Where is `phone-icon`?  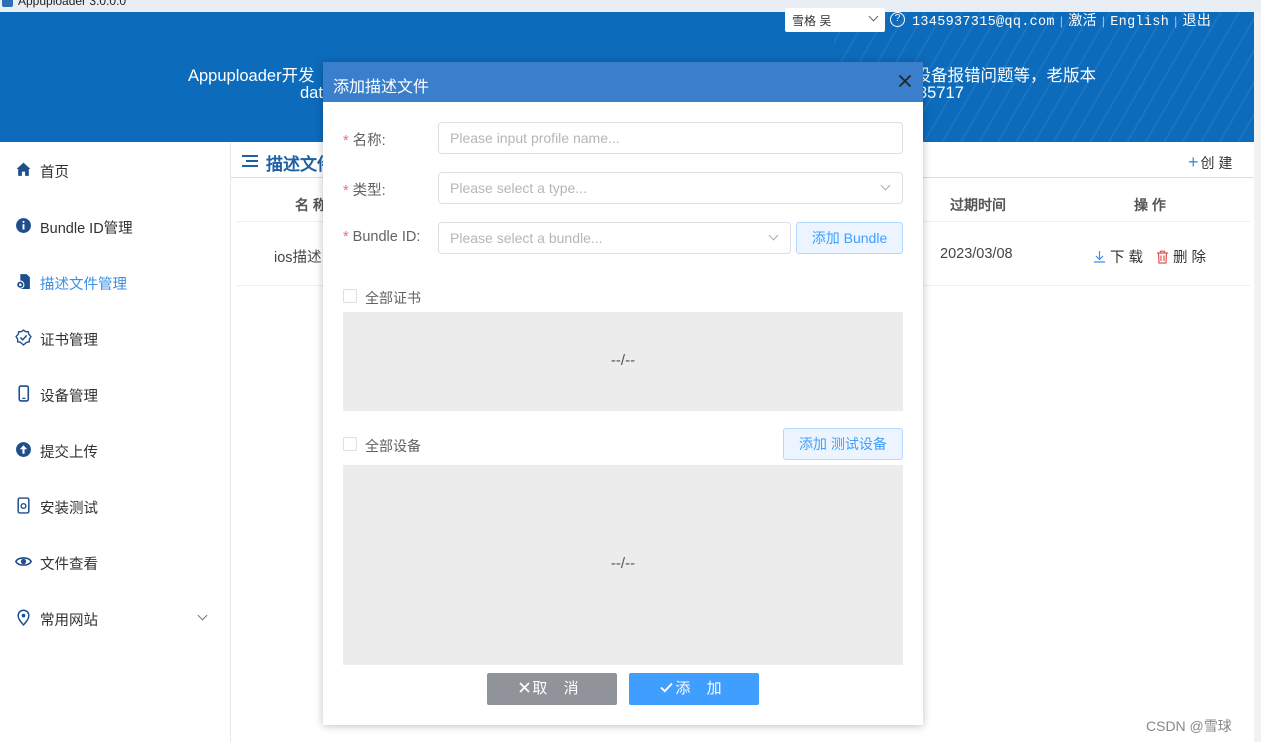 phone-icon is located at coordinates (24, 393).